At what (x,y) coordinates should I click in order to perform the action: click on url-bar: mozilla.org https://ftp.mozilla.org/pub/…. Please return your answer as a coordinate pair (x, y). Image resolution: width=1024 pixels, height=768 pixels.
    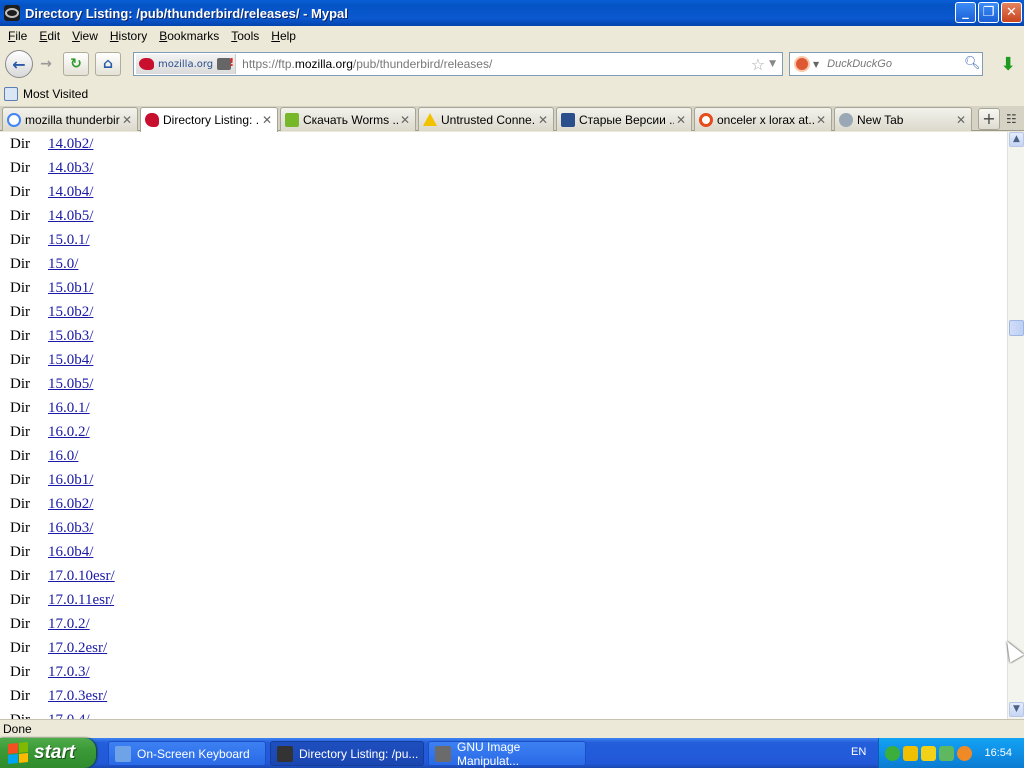
    Looking at the image, I should click on (458, 64).